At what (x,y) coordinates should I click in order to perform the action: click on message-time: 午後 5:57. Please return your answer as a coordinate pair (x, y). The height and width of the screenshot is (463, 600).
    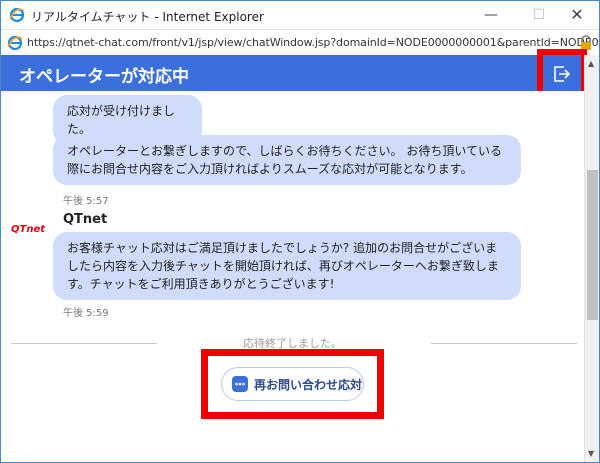
    Looking at the image, I should click on (86, 201).